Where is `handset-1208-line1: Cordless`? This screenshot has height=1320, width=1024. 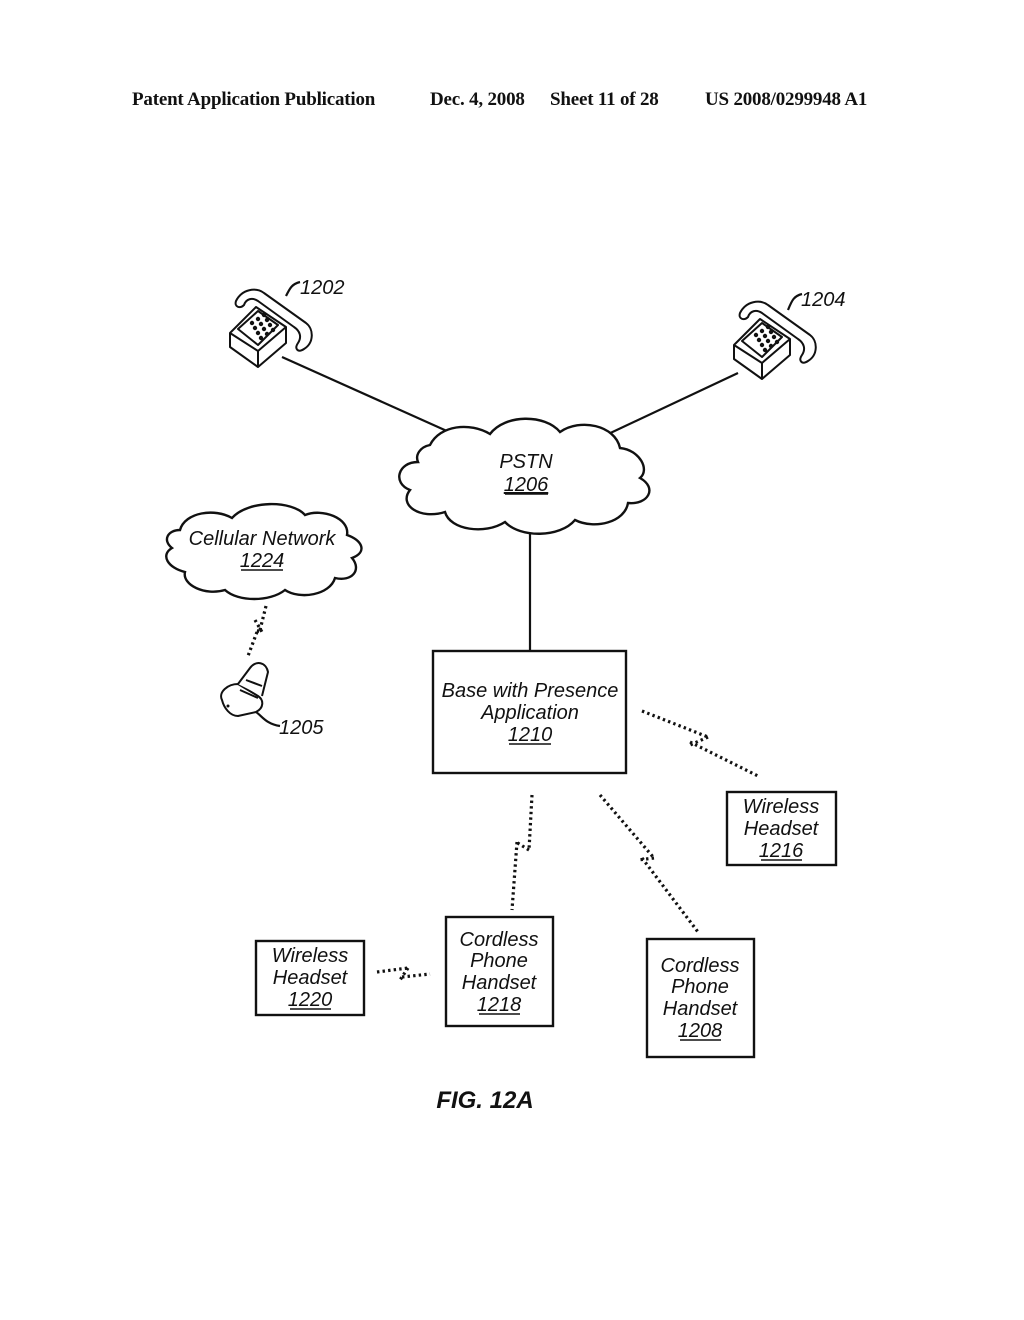 handset-1208-line1: Cordless is located at coordinates (700, 966).